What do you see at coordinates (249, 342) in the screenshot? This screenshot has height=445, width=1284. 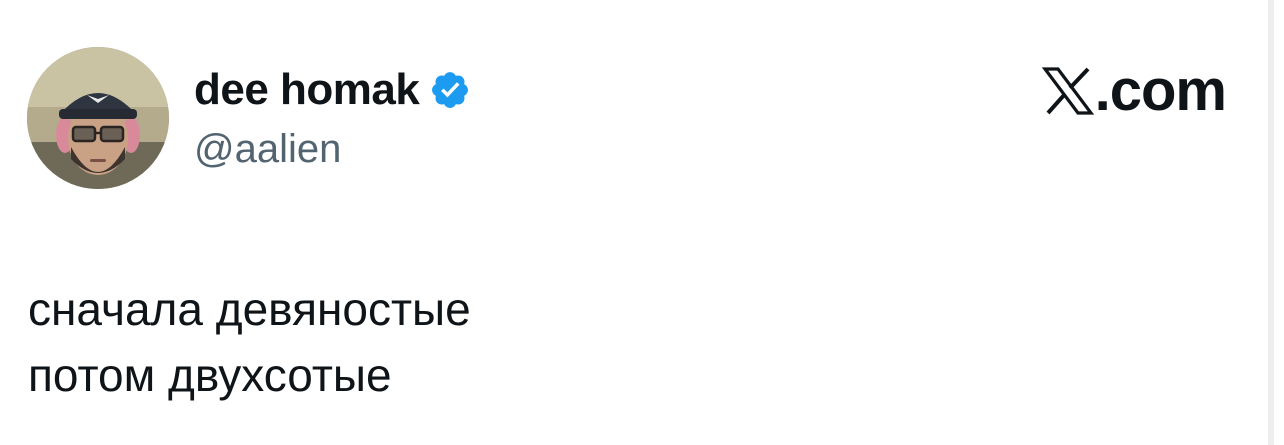 I see `tweet-body: сначала девяностые потом двухсотые` at bounding box center [249, 342].